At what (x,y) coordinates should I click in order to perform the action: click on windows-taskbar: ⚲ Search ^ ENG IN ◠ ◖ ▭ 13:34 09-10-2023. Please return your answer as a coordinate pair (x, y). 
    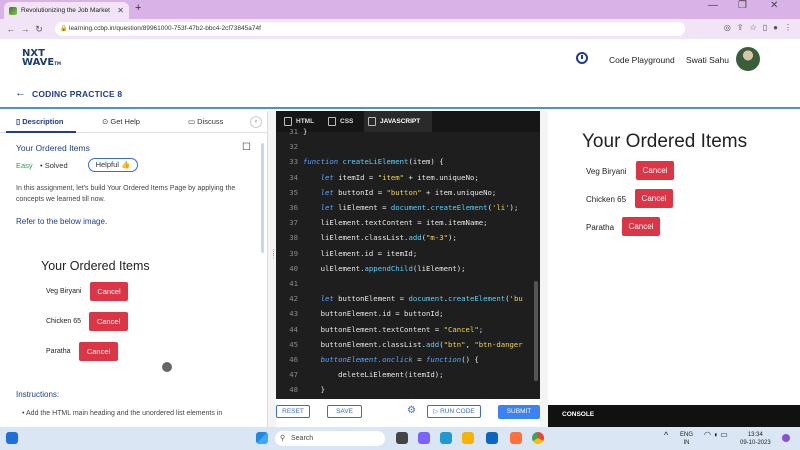
    Looking at the image, I should click on (400, 438).